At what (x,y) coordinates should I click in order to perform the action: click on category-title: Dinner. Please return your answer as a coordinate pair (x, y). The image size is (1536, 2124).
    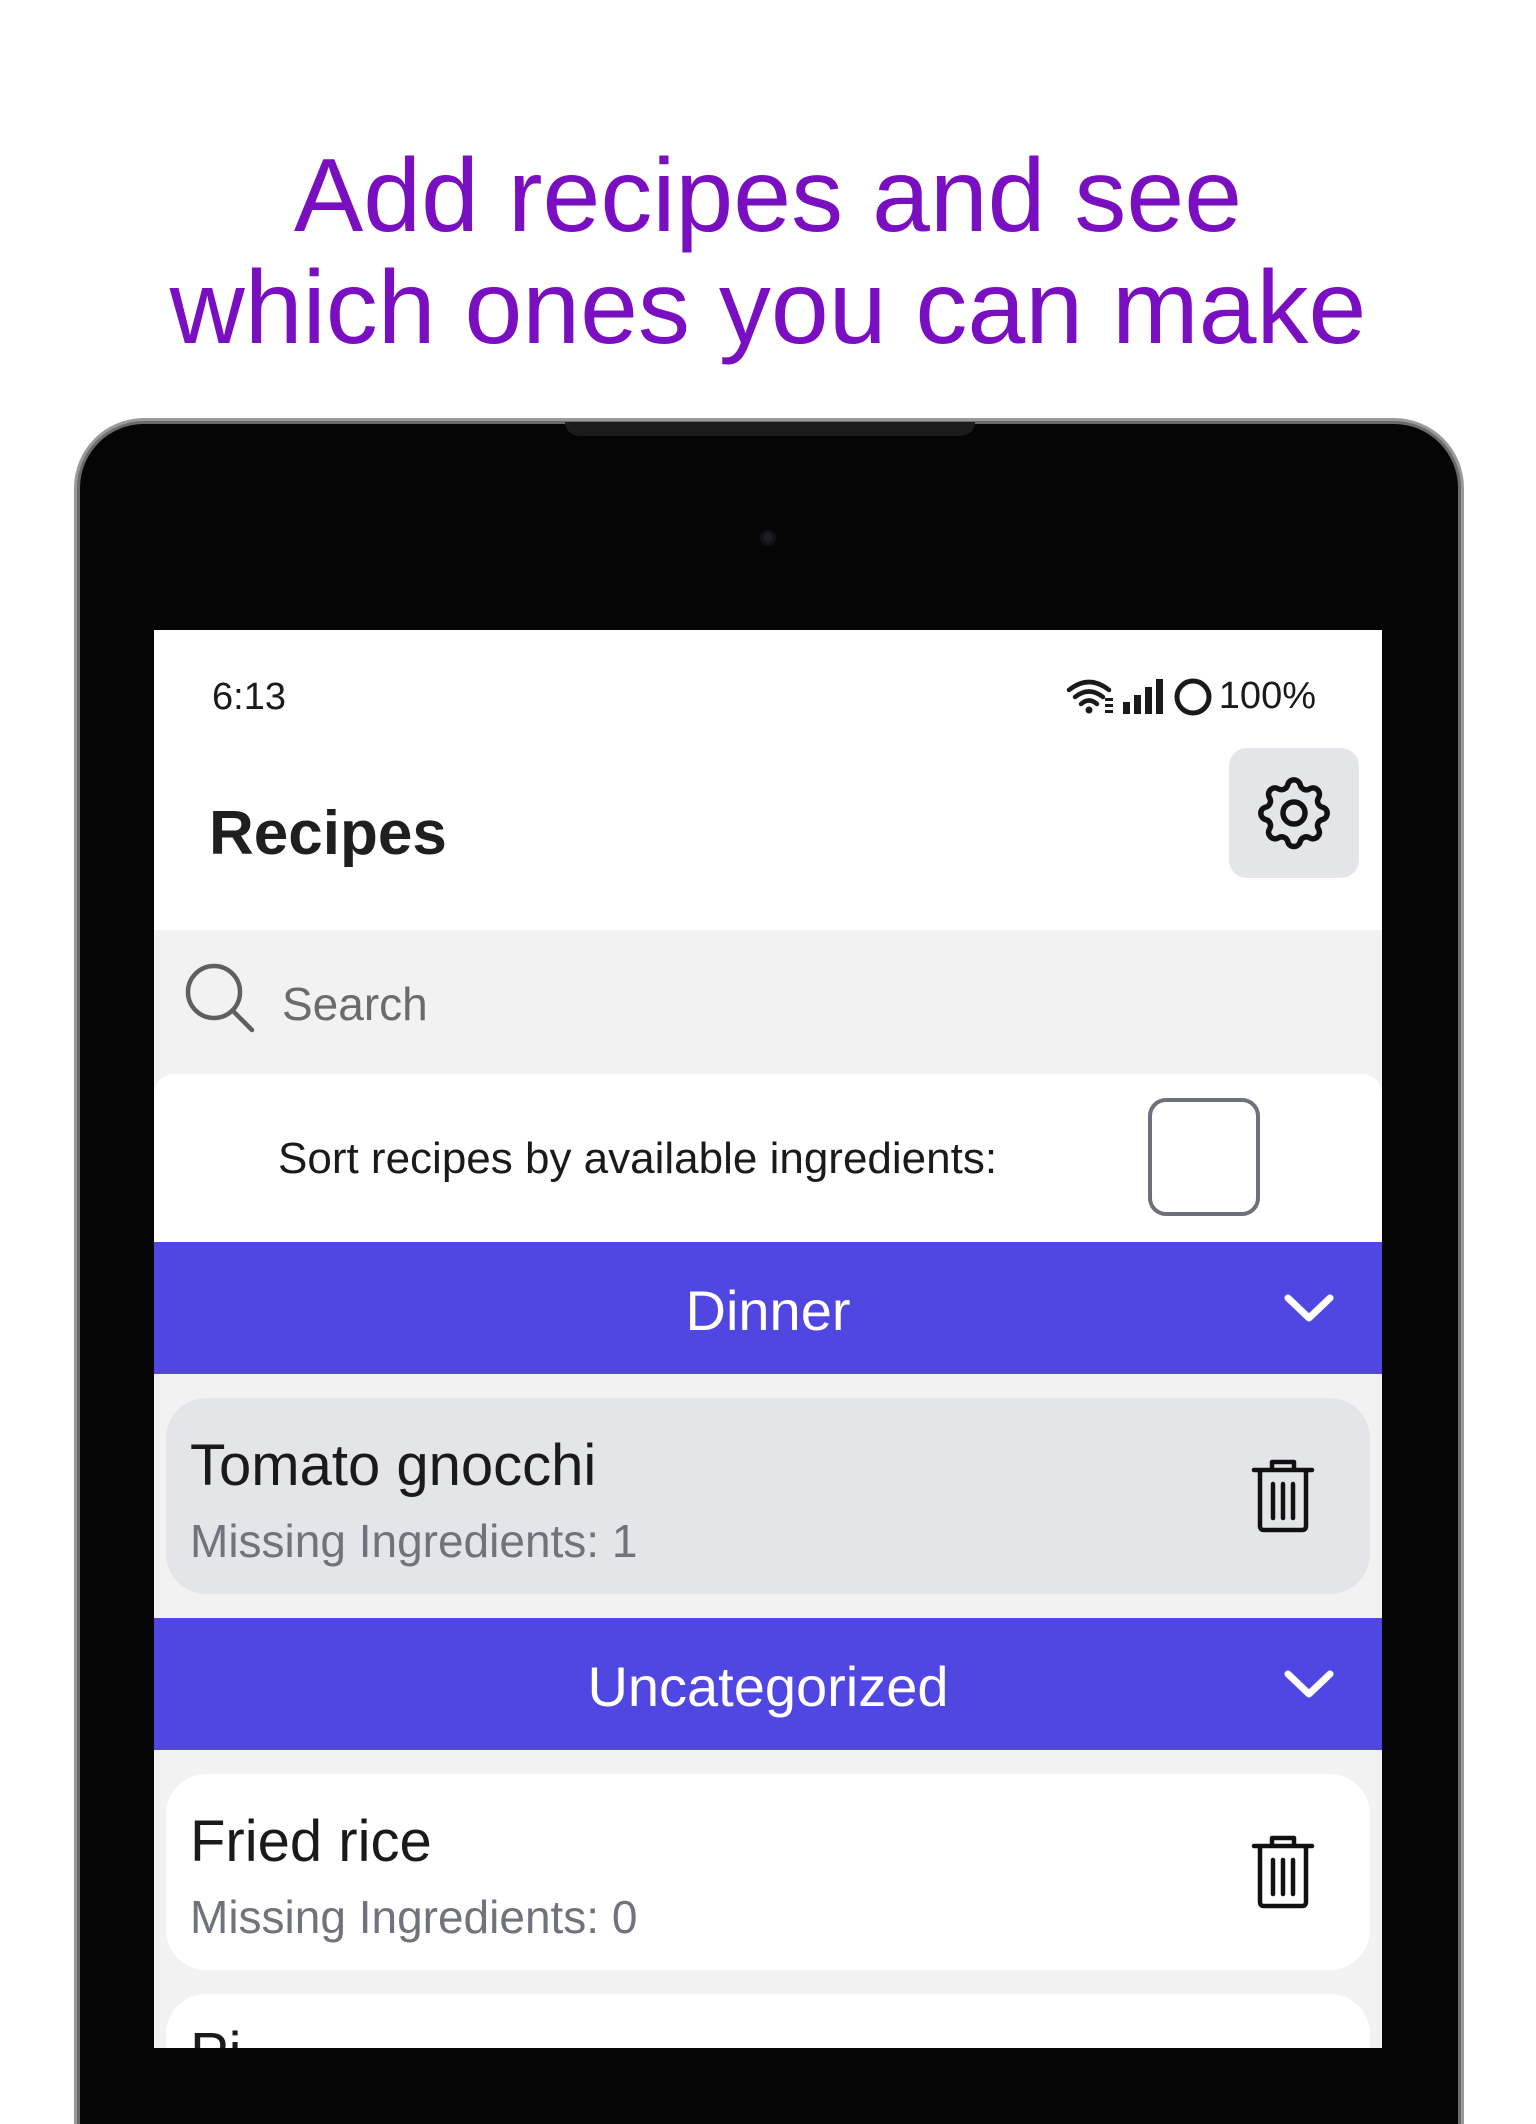
    Looking at the image, I should click on (768, 1310).